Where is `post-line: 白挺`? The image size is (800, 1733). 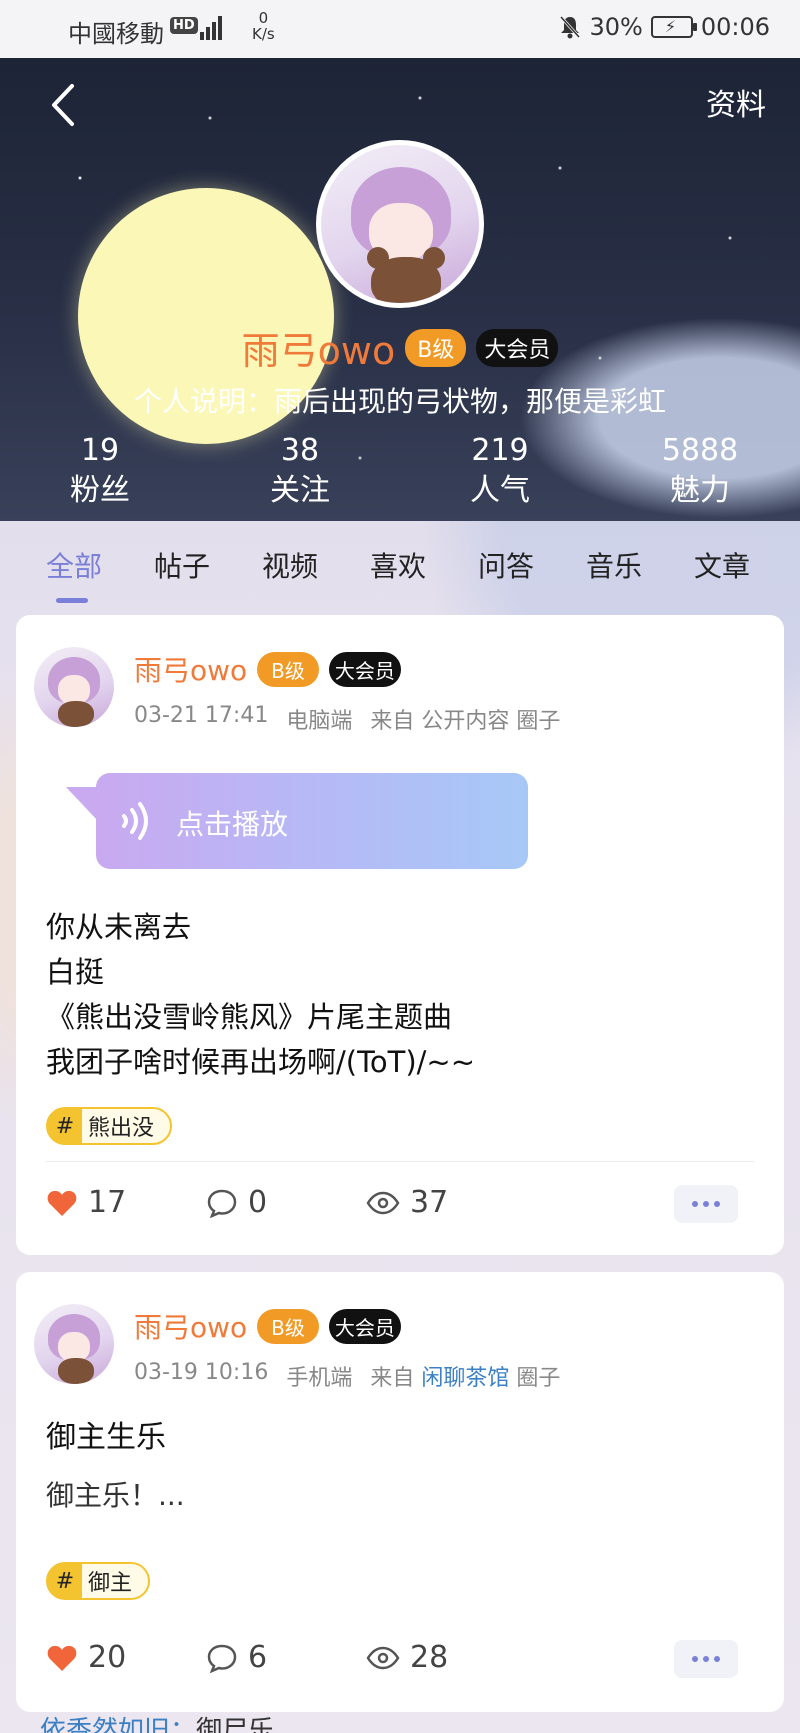
post-line: 白挺 is located at coordinates (75, 972).